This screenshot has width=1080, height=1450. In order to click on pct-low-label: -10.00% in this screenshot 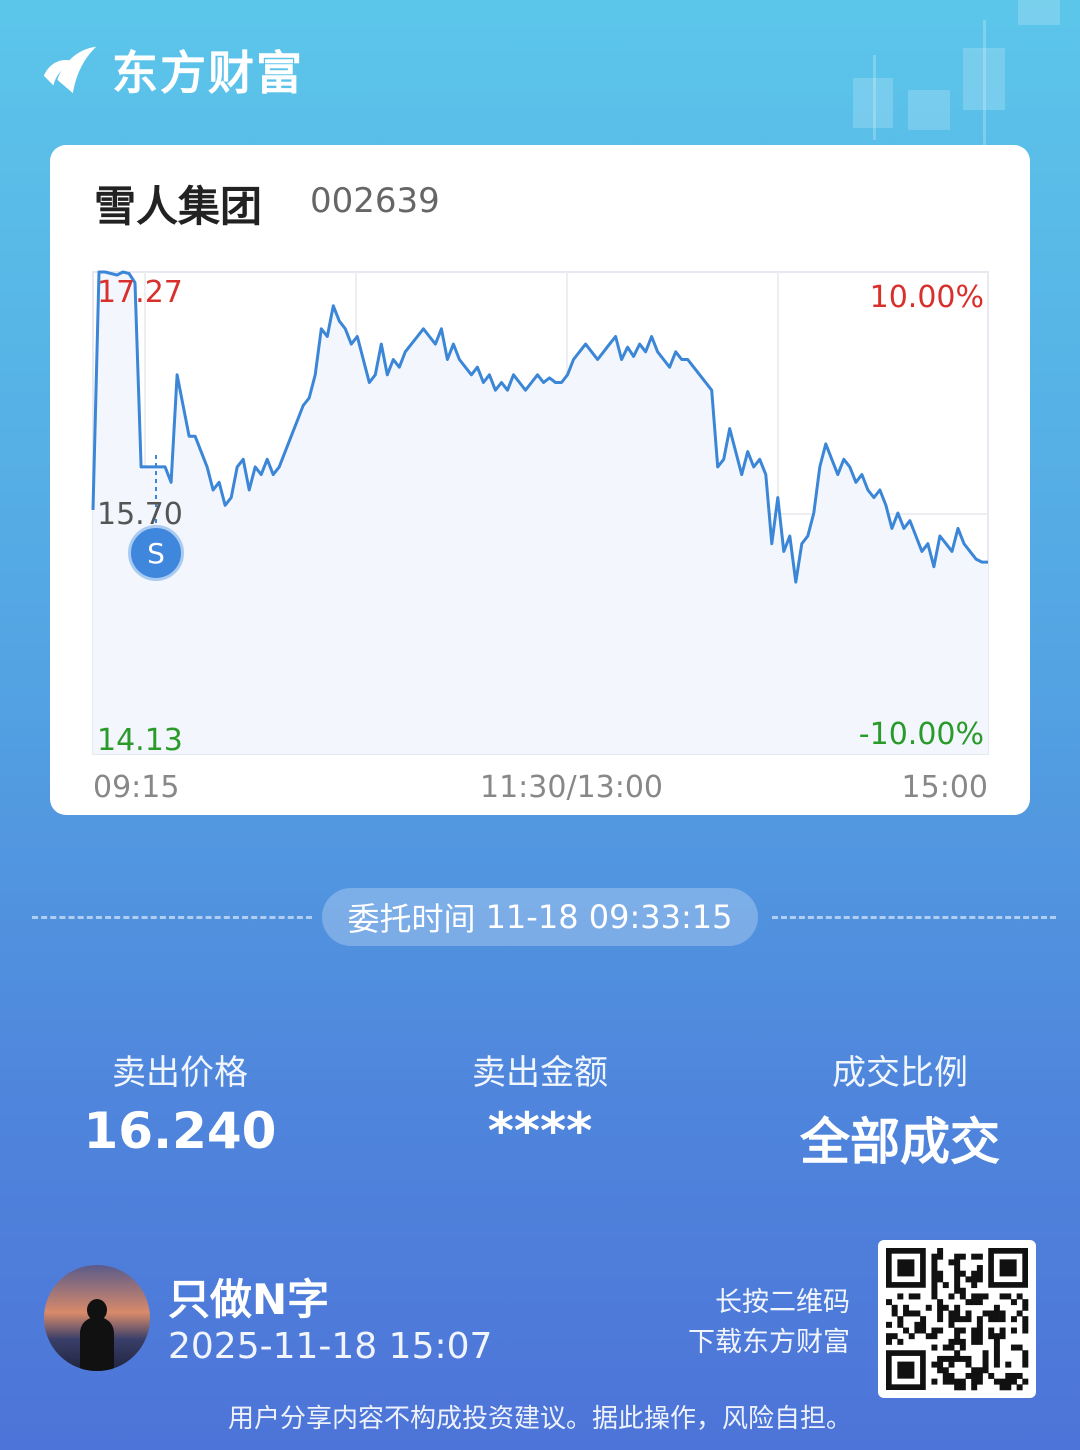, I will do `click(921, 734)`.